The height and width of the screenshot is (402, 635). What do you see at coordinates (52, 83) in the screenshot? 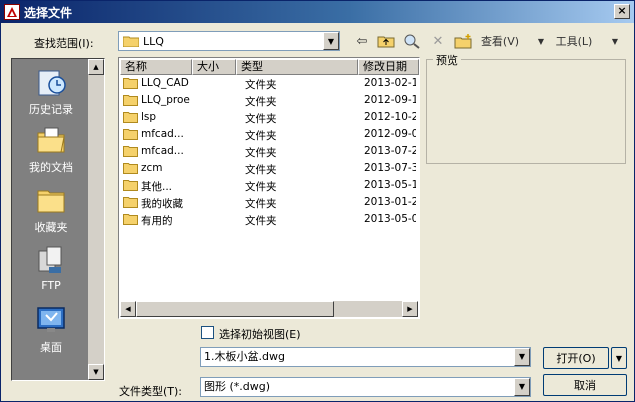
I see `history-icon` at bounding box center [52, 83].